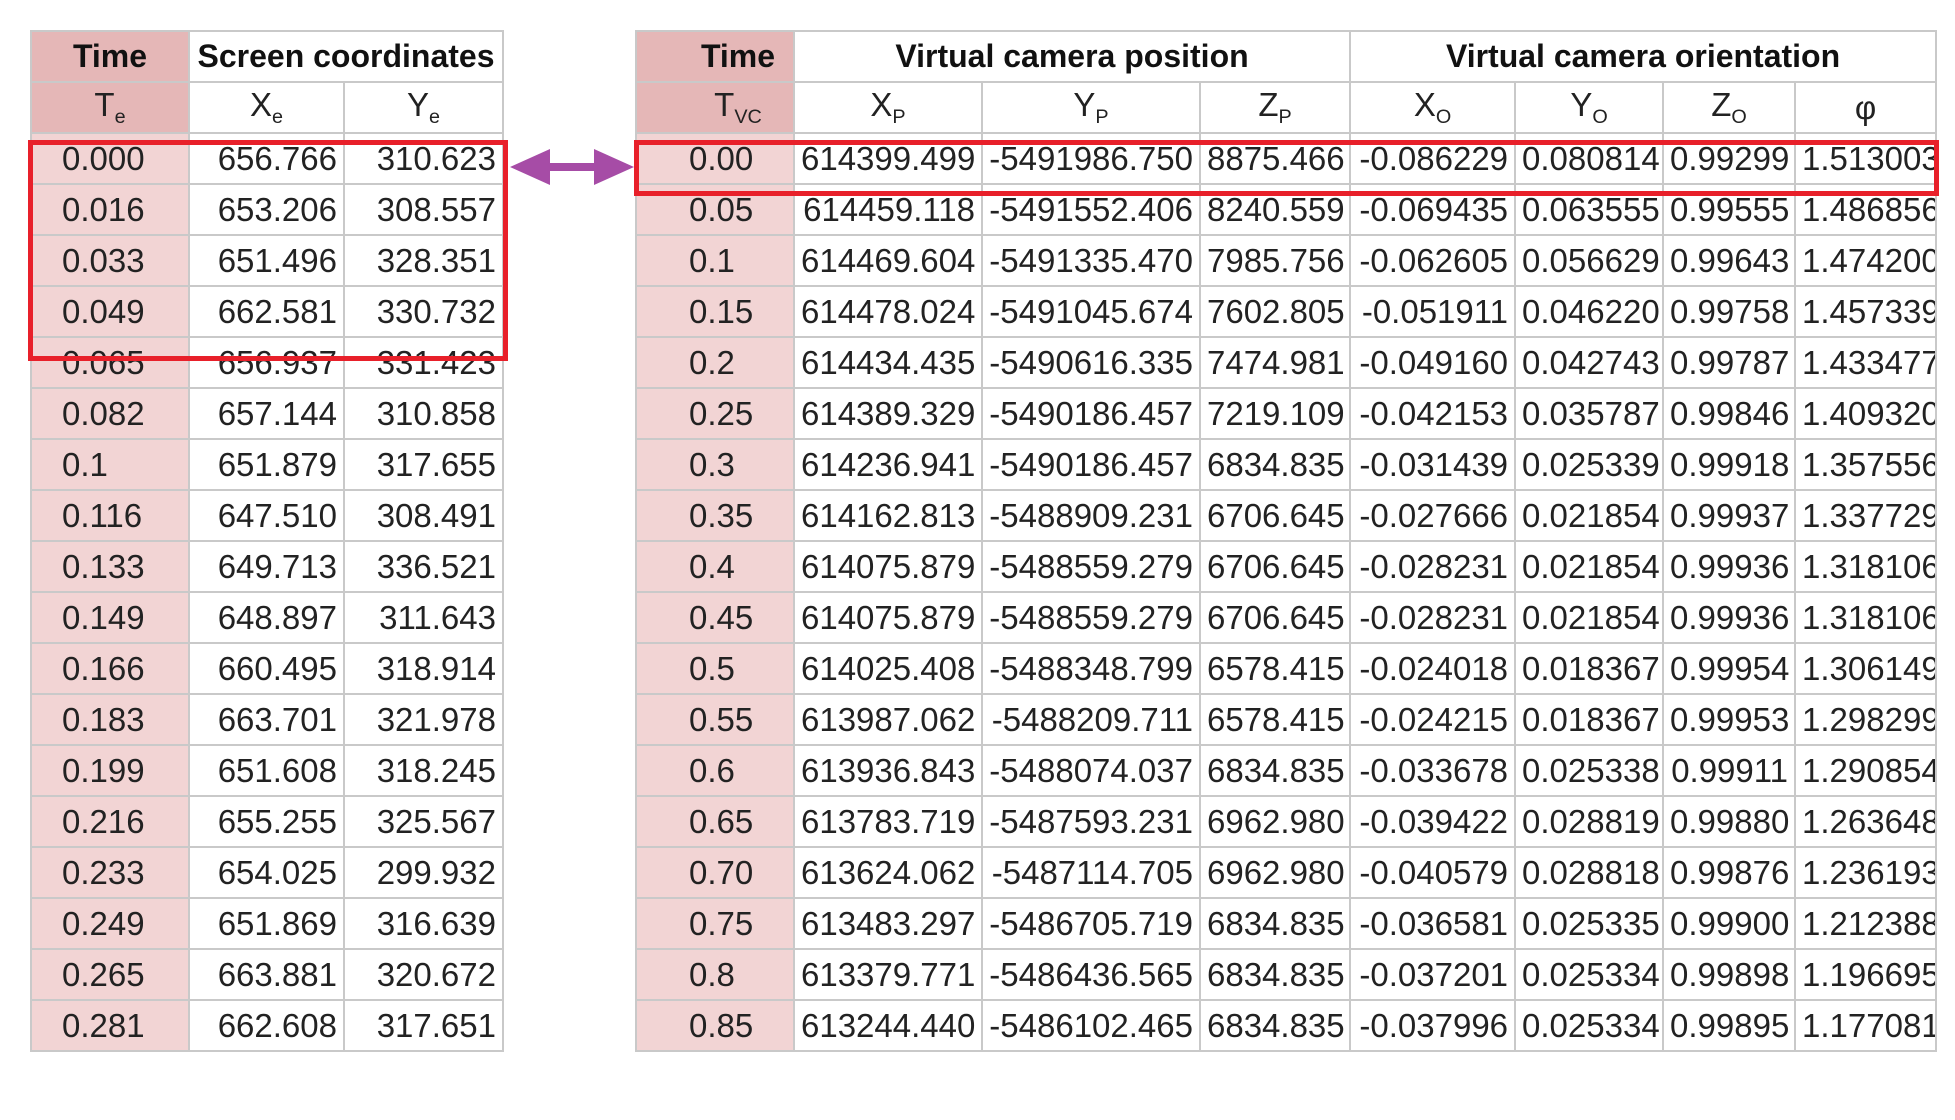  What do you see at coordinates (1091, 515) in the screenshot?
I see `yp-cell: -5488909.231` at bounding box center [1091, 515].